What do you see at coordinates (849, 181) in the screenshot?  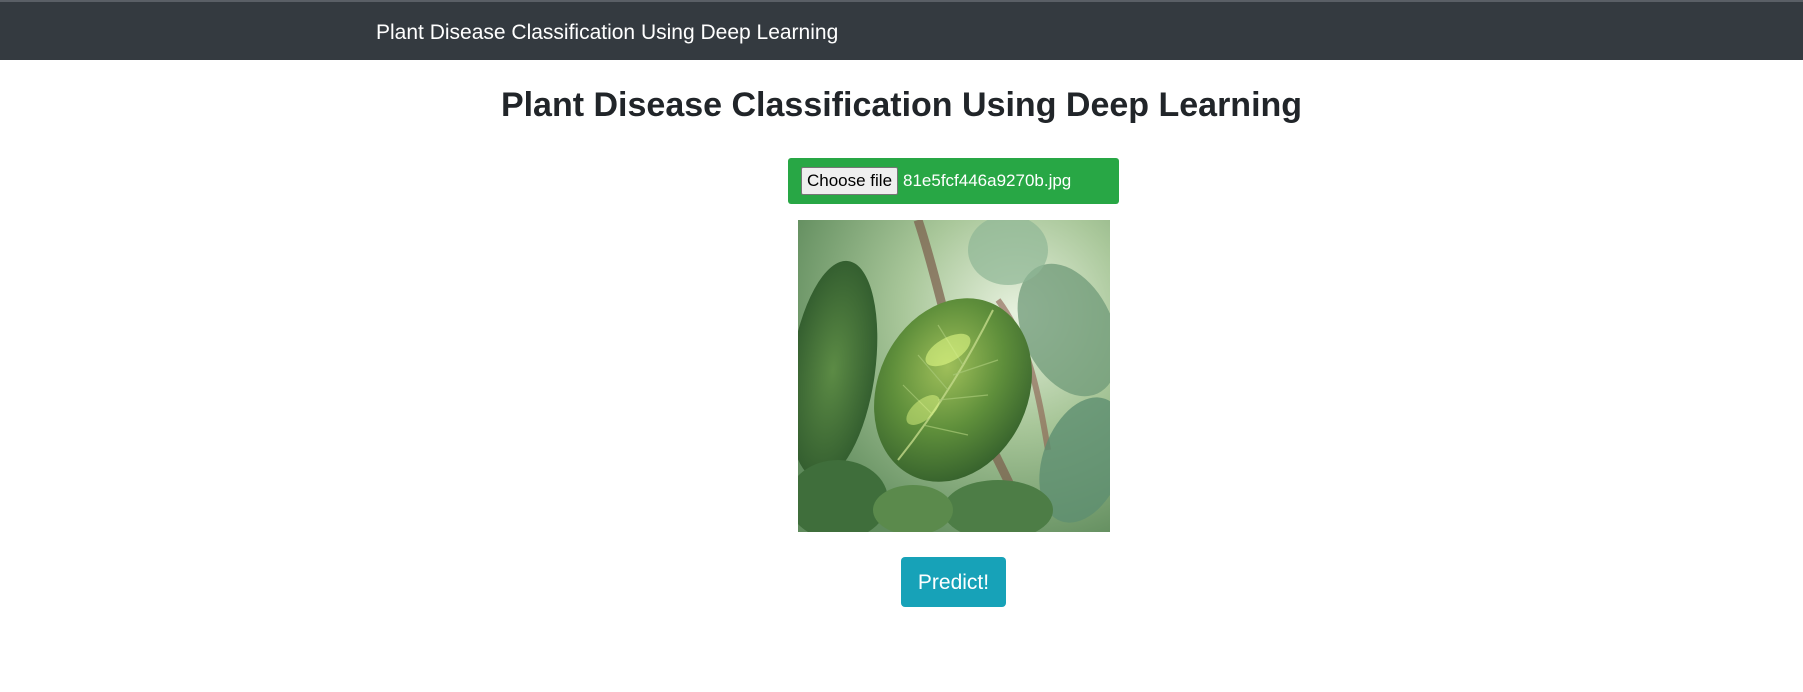 I see `choose-file-button: Choose file` at bounding box center [849, 181].